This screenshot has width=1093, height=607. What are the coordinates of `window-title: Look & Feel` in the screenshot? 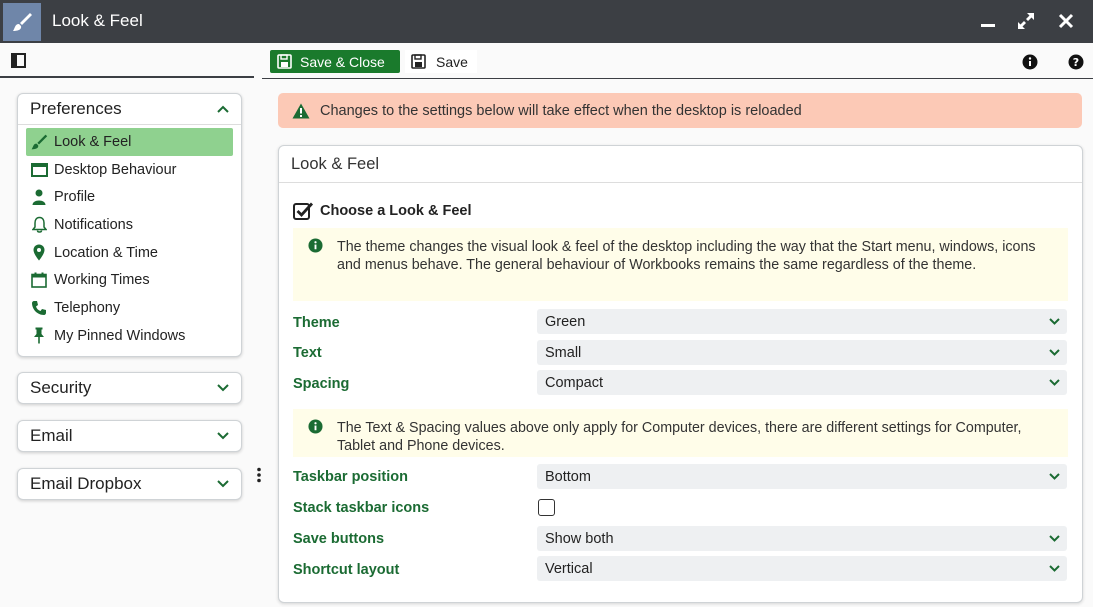 It's located at (97, 20).